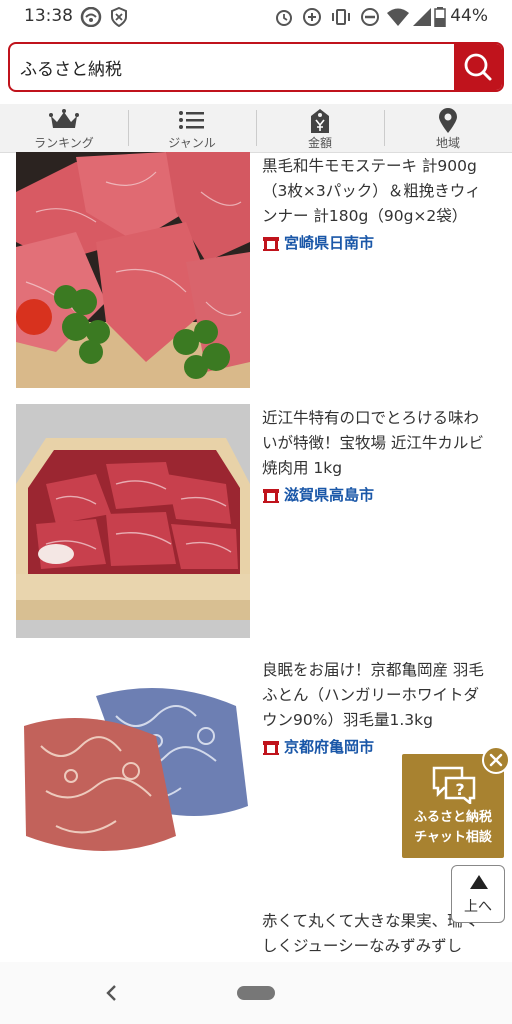  What do you see at coordinates (329, 747) in the screenshot?
I see `location-text: 京都府亀岡市` at bounding box center [329, 747].